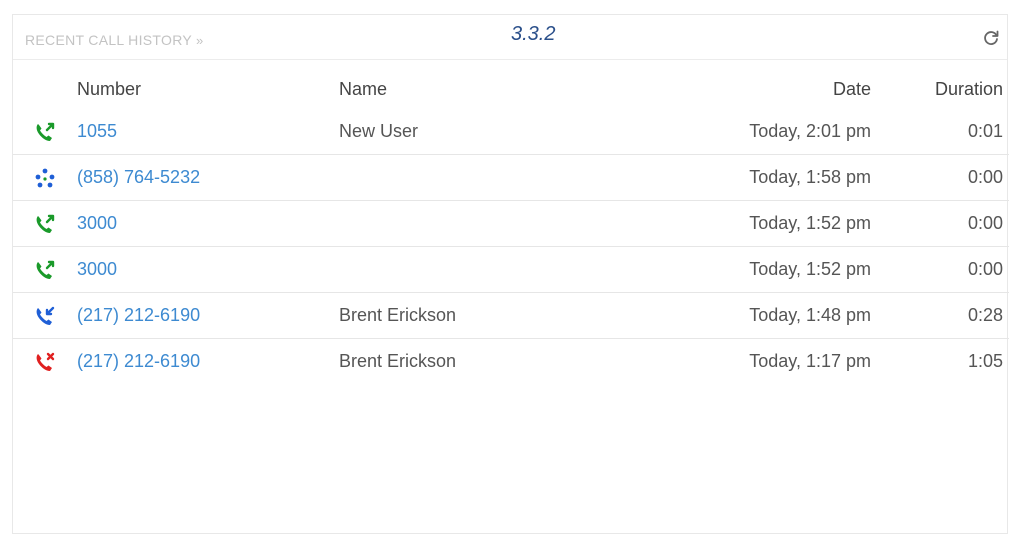  I want to click on name-column-header: Name, so click(489, 89).